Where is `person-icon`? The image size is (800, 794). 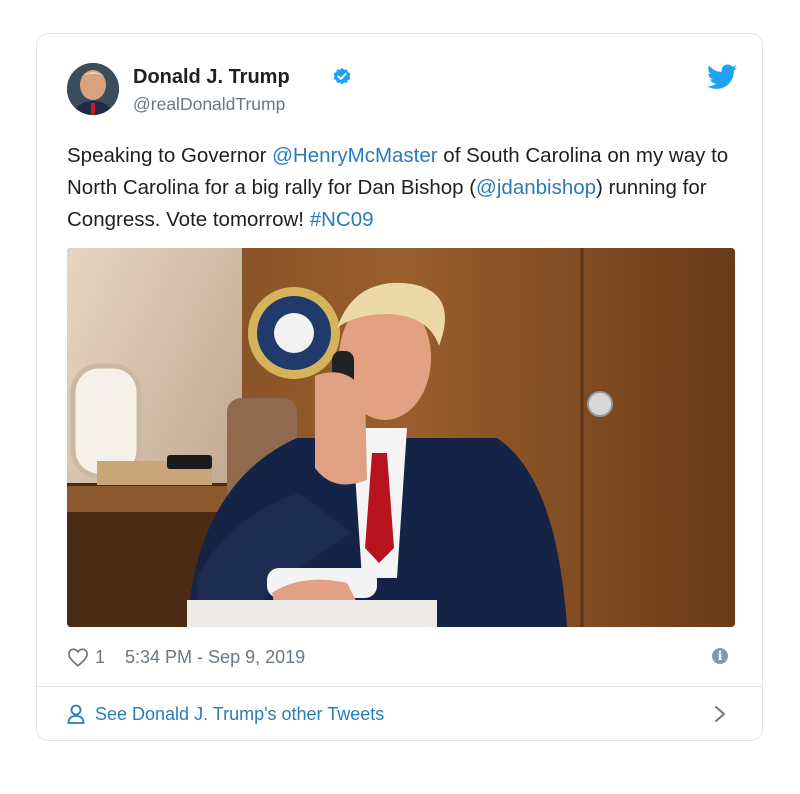
person-icon is located at coordinates (76, 714).